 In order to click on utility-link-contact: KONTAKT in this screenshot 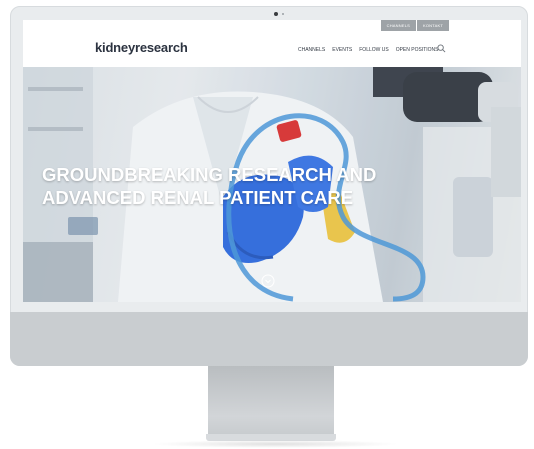, I will do `click(433, 25)`.